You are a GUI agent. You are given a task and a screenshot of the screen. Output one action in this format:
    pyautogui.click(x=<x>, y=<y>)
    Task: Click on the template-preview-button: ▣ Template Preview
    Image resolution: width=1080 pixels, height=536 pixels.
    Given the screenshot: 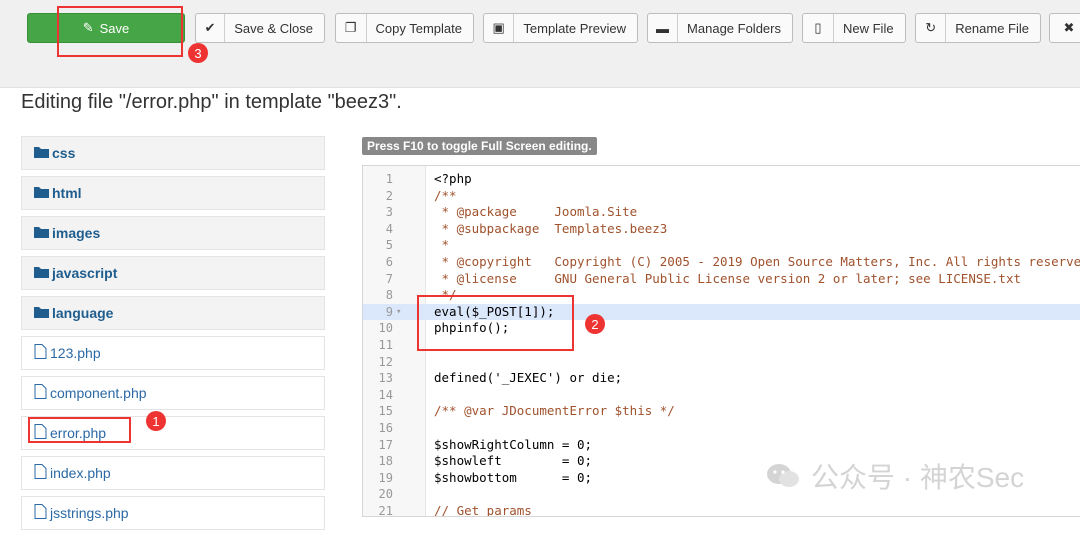 What is the action you would take?
    pyautogui.click(x=560, y=28)
    